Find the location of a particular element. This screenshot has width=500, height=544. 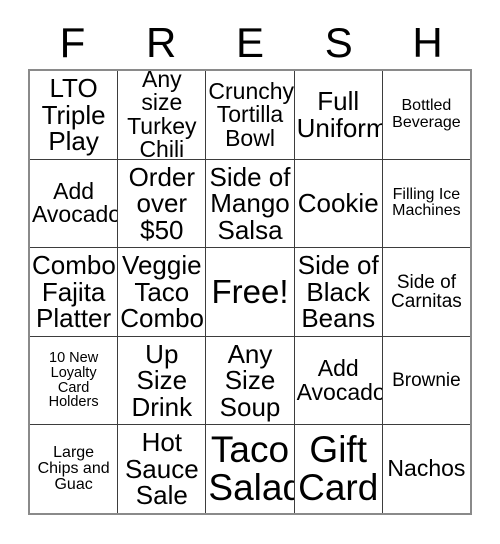

bingo-cell-label: Taco Salad is located at coordinates (251, 469).